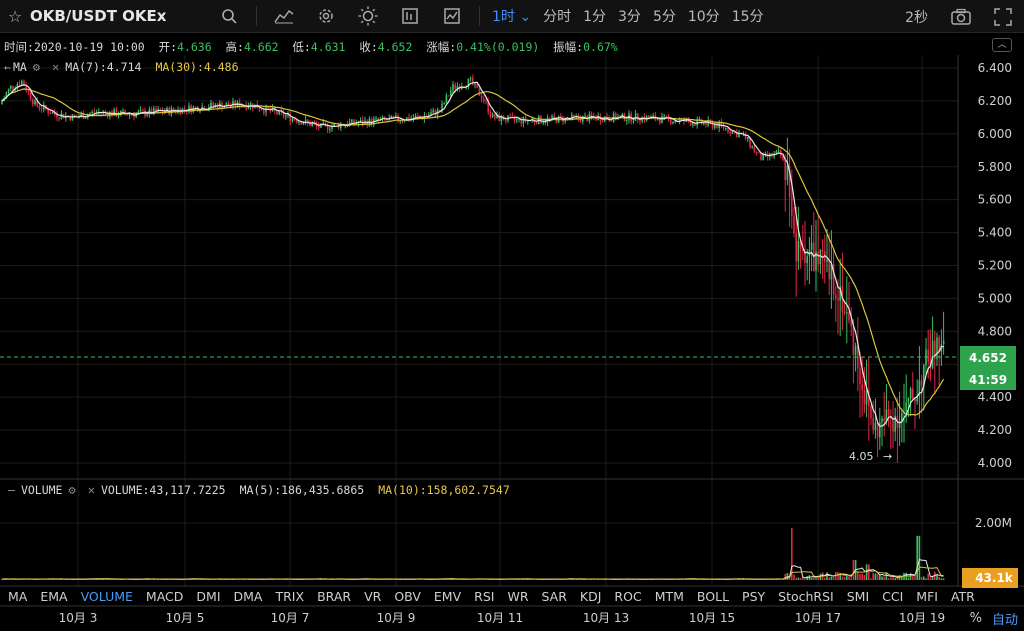 This screenshot has width=1024, height=631. What do you see at coordinates (664, 16) in the screenshot?
I see `interval-5m: 5分` at bounding box center [664, 16].